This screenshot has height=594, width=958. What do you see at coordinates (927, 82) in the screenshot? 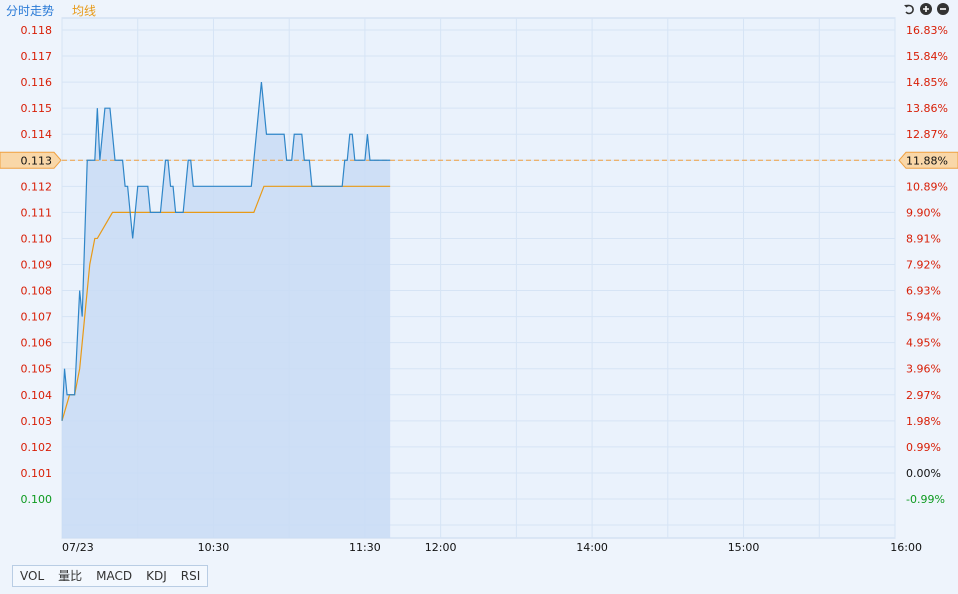
I see `y-right-tick-label: 14.85%` at bounding box center [927, 82].